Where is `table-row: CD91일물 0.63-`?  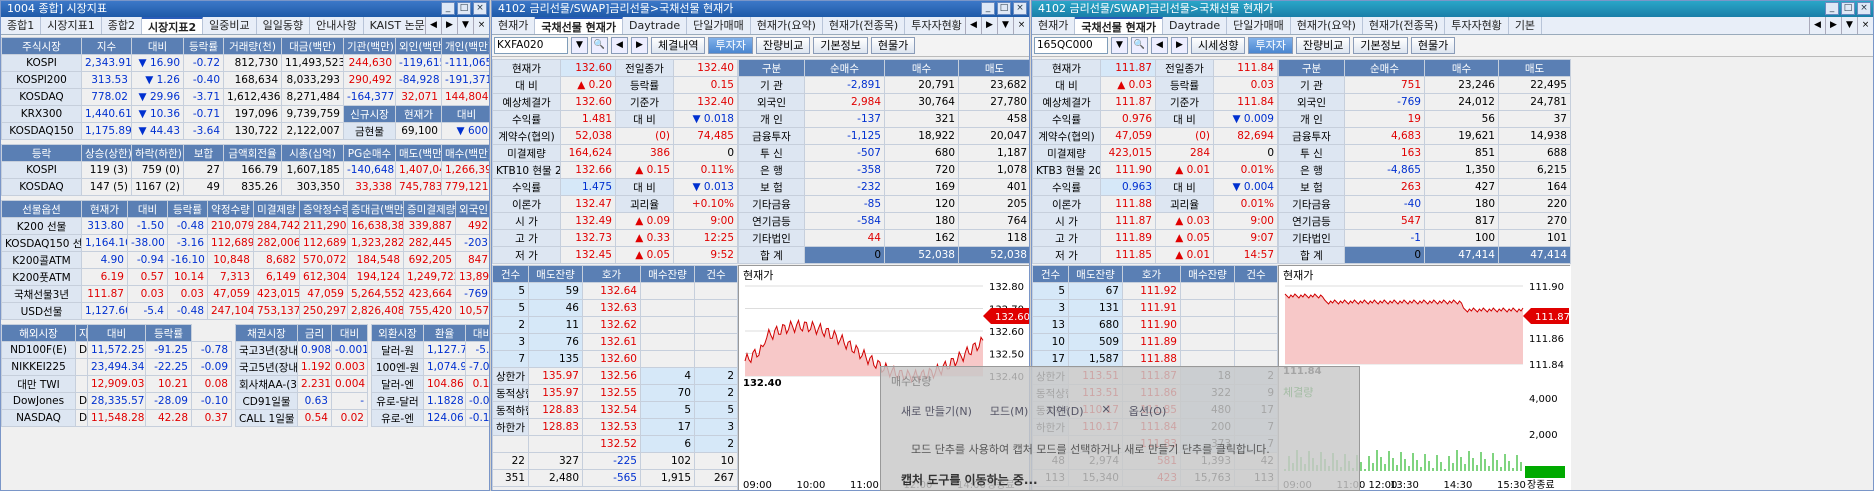 table-row: CD91일물 0.63- is located at coordinates (301, 401).